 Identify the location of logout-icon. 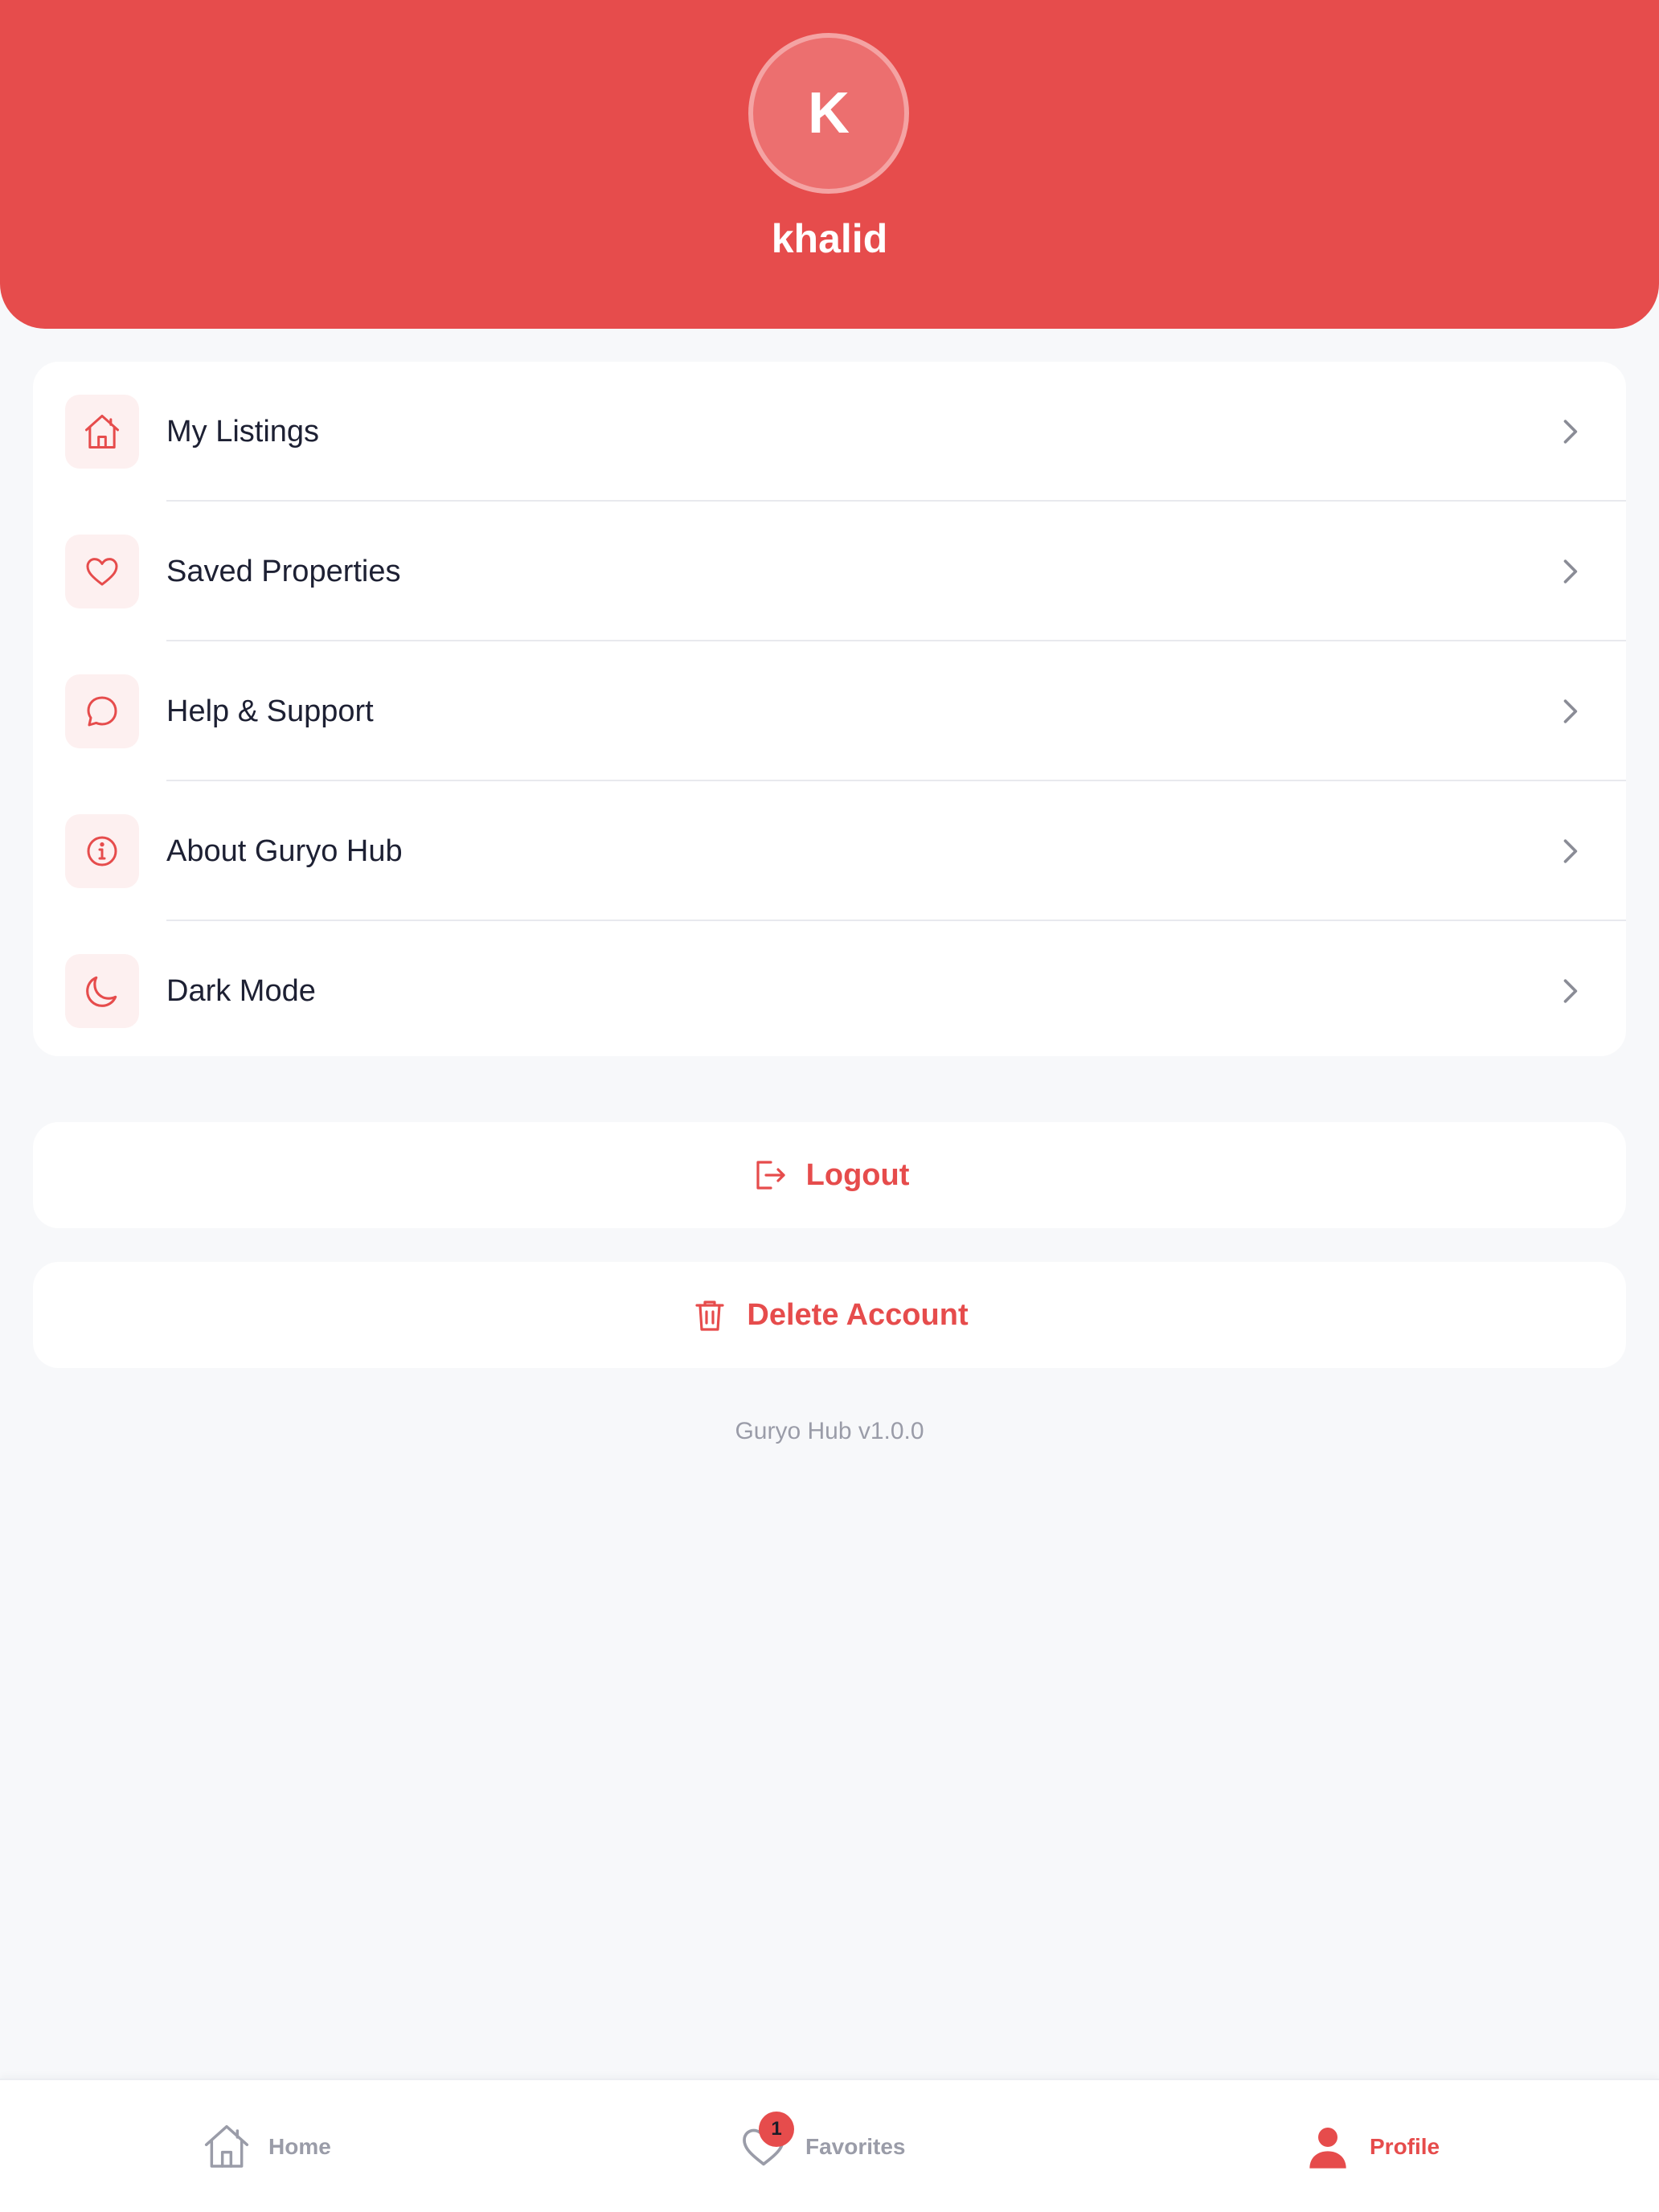
(770, 1175).